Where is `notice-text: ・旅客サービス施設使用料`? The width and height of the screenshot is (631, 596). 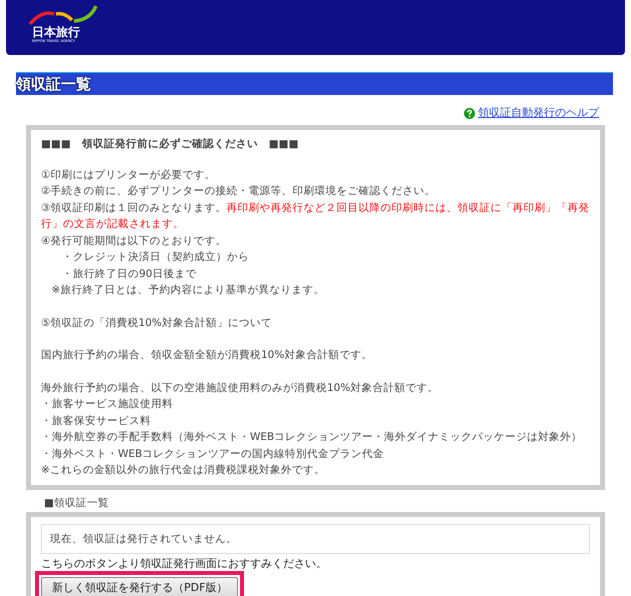 notice-text: ・旅客サービス施設使用料 is located at coordinates (107, 404).